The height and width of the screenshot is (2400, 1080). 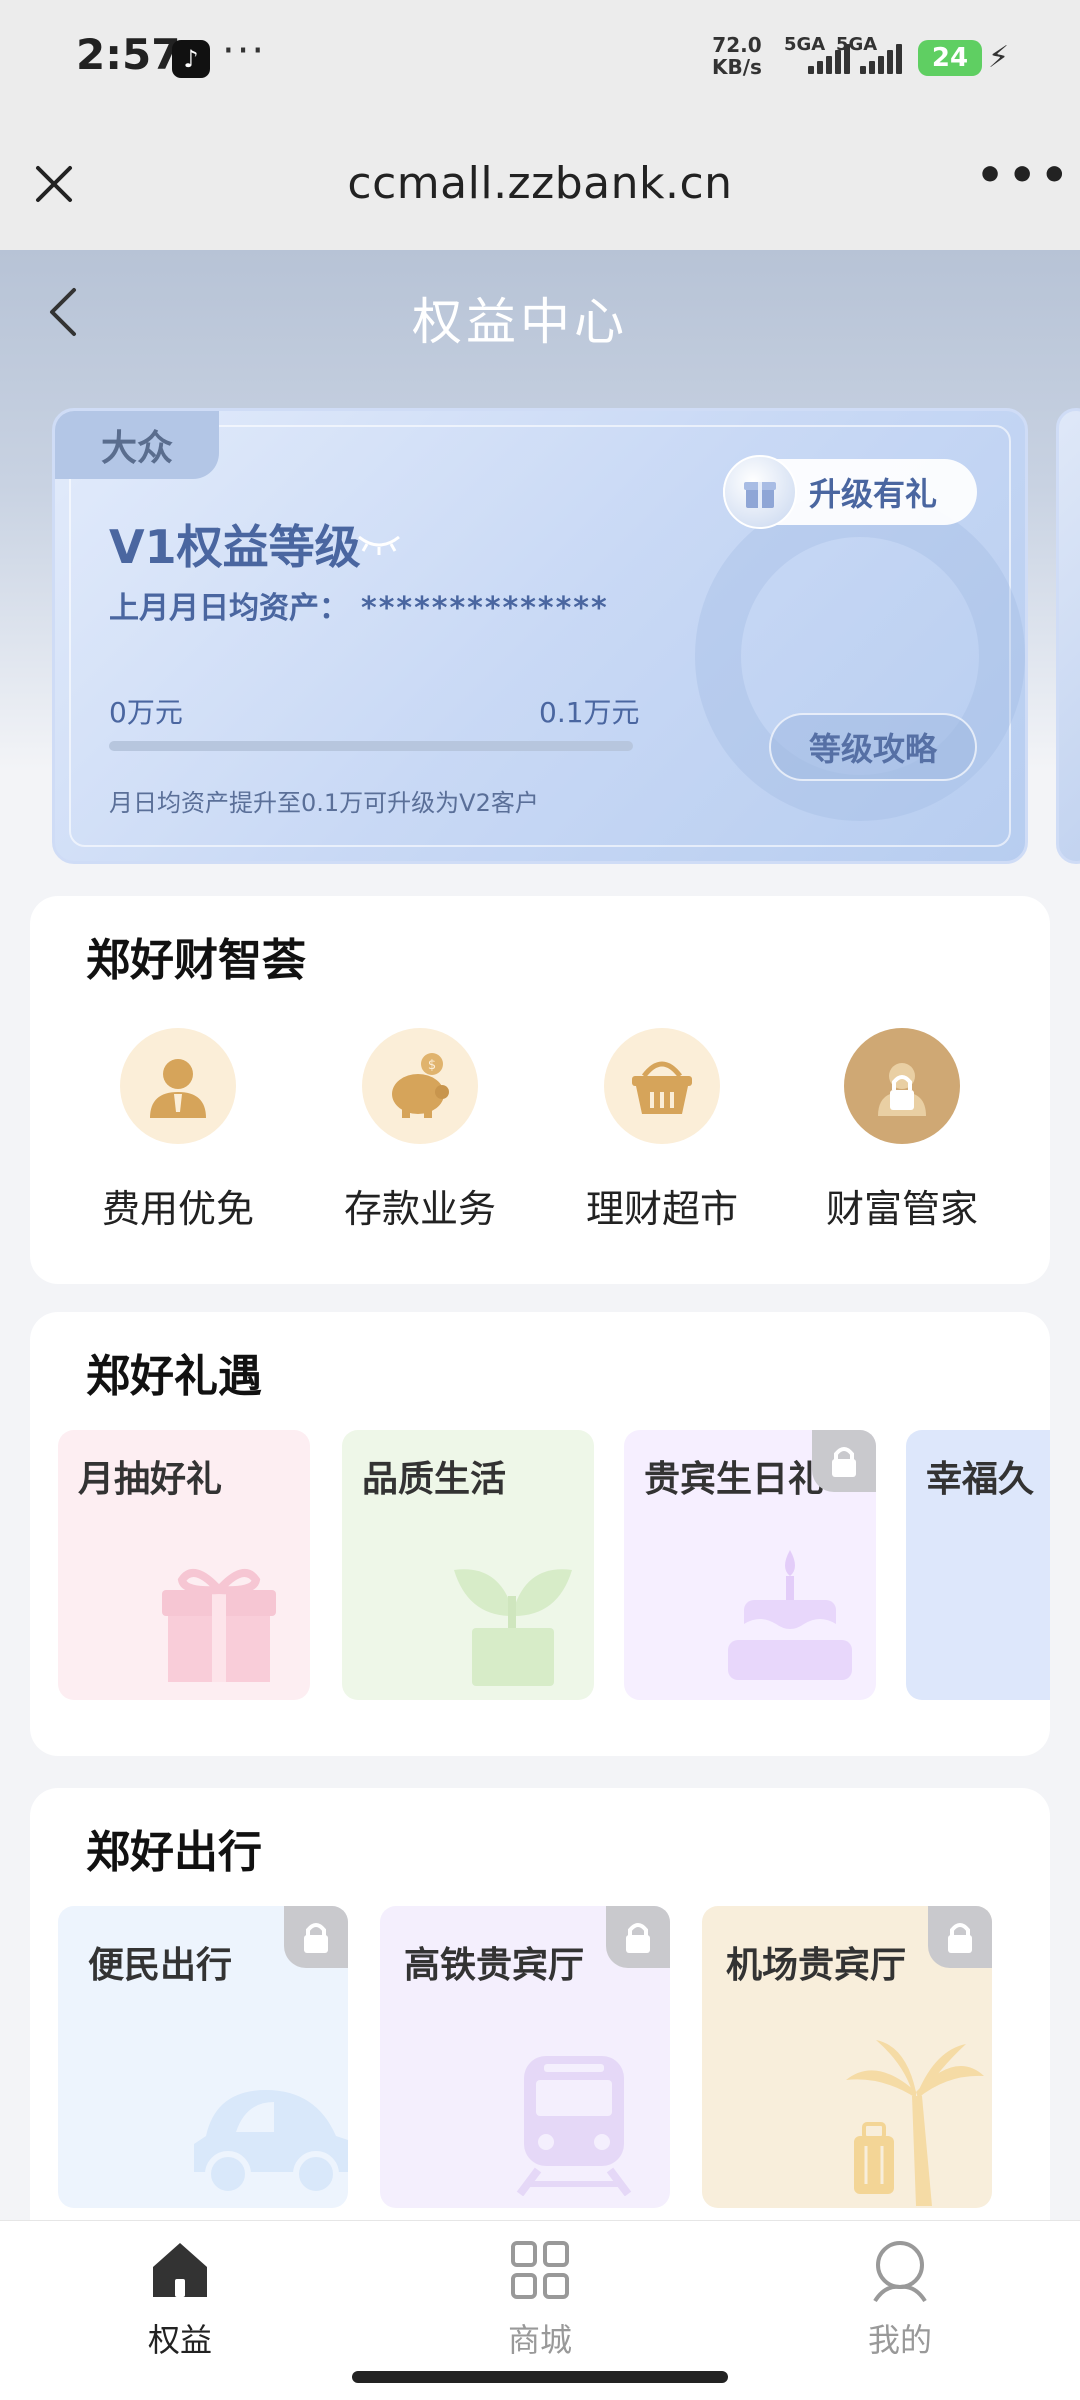 I want to click on nav-label: 商城, so click(x=539, y=2340).